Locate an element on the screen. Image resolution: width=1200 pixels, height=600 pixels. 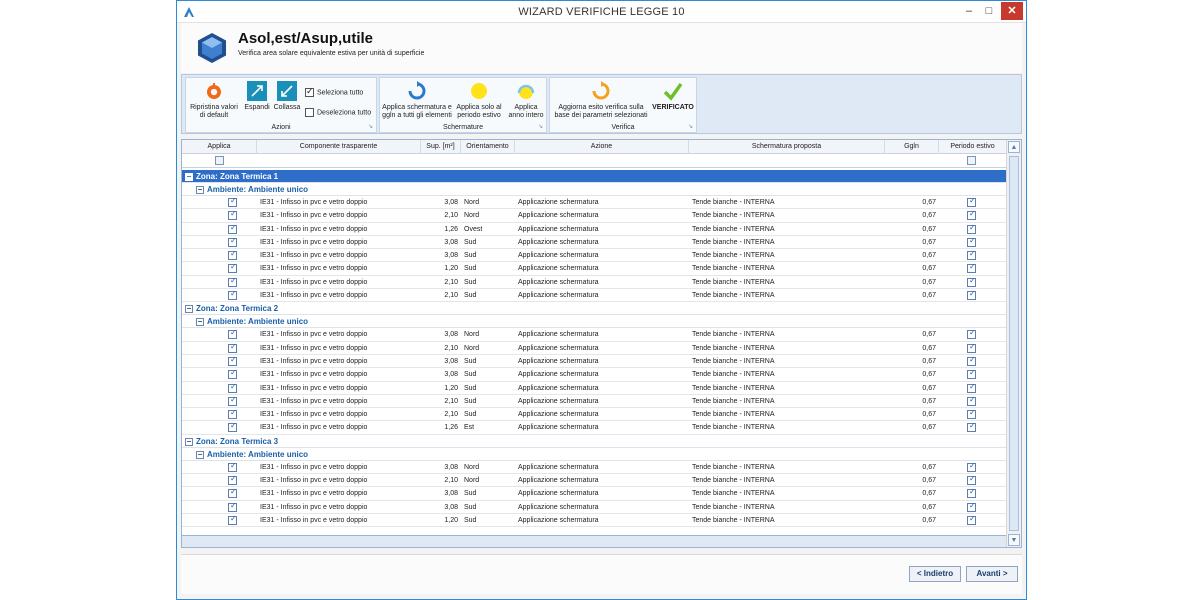
col-azione: Azione is located at coordinates (602, 147).